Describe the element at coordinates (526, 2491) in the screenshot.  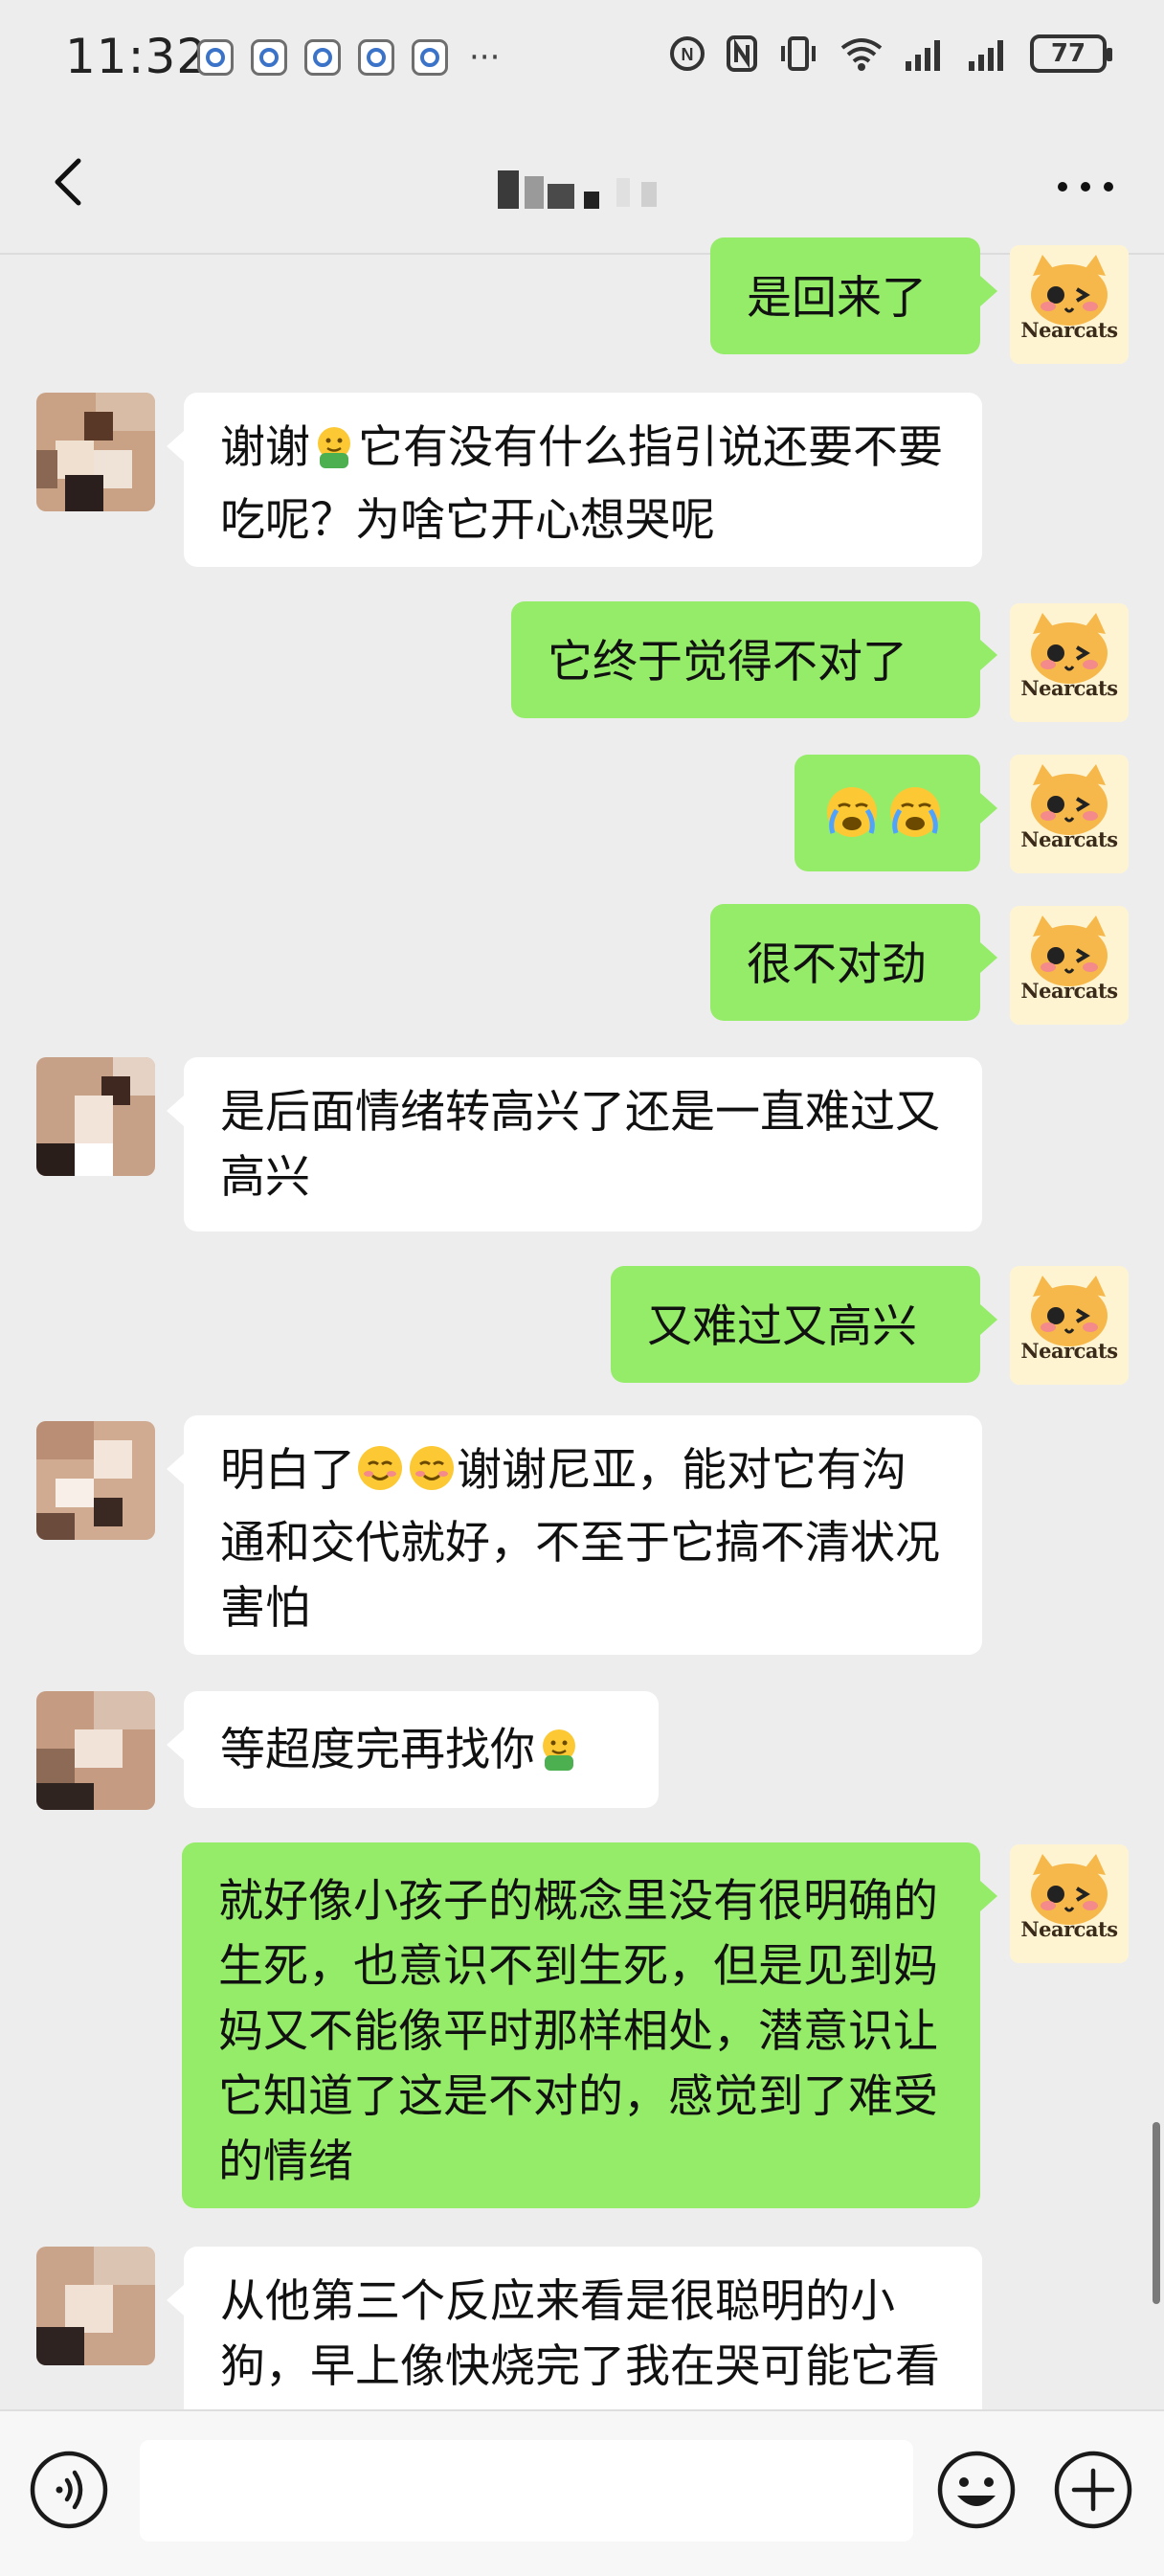
I see `message-input` at that location.